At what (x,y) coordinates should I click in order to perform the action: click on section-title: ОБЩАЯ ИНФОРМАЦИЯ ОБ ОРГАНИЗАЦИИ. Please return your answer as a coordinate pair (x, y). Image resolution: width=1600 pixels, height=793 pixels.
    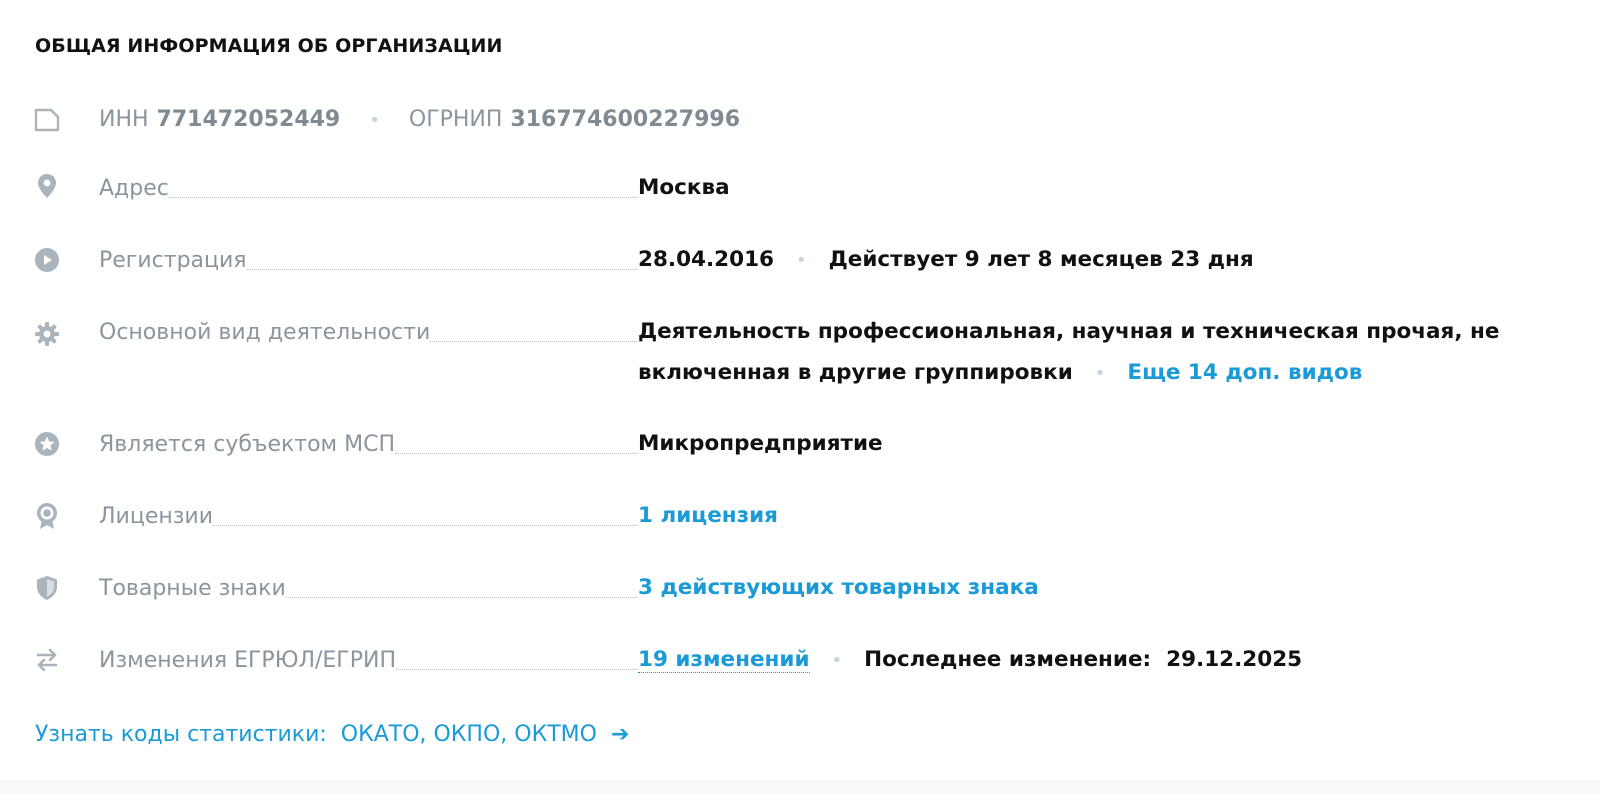
    Looking at the image, I should click on (269, 46).